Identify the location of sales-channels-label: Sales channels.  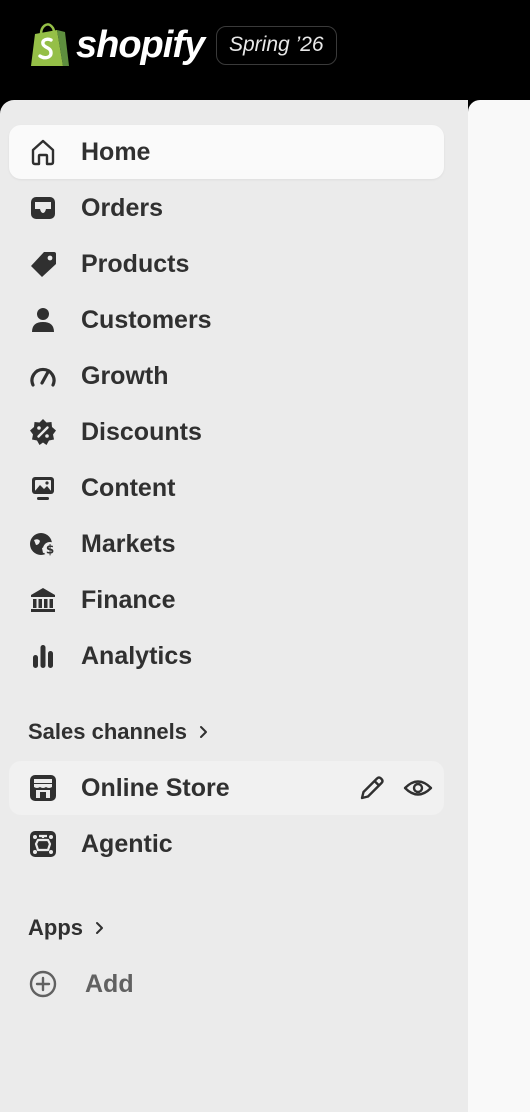
(107, 731).